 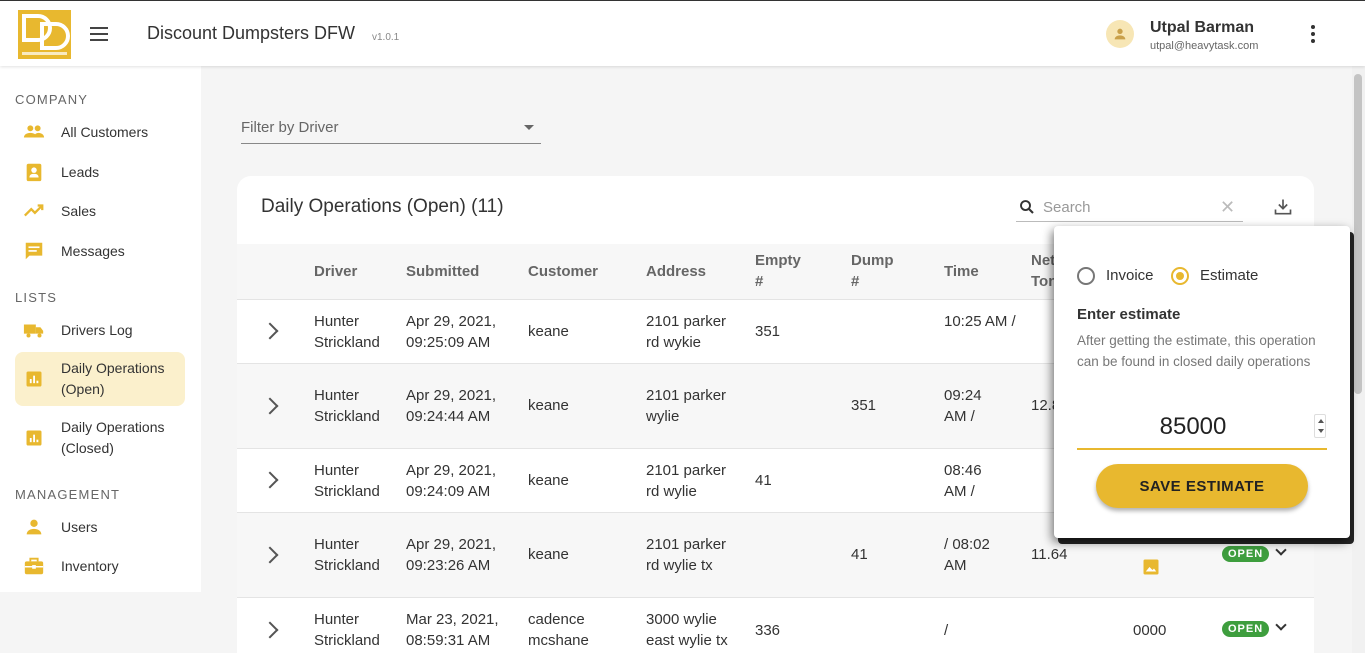 I want to click on download-icon, so click(x=1283, y=207).